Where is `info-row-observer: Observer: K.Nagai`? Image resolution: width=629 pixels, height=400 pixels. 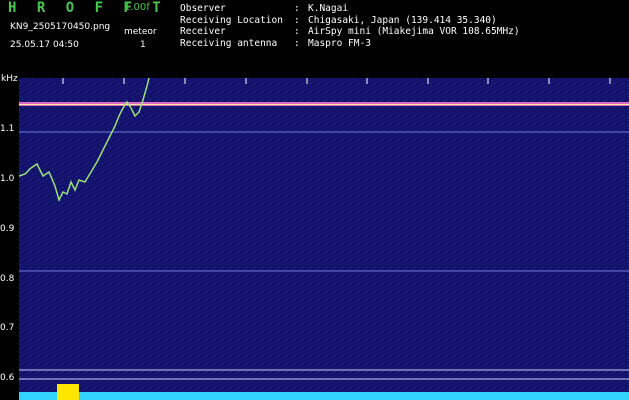
info-row-observer: Observer: K.Nagai is located at coordinates (264, 8).